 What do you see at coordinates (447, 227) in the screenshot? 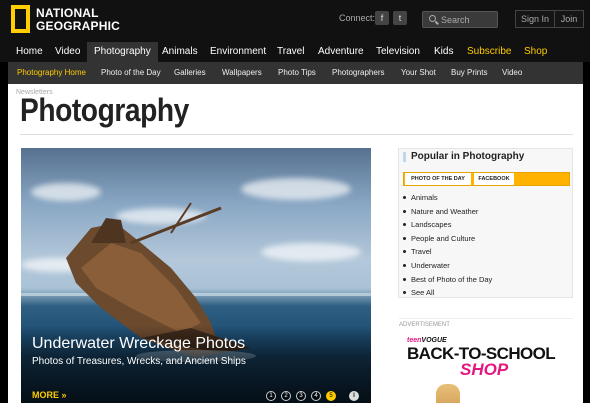
I see `list-item: Landscapes` at bounding box center [447, 227].